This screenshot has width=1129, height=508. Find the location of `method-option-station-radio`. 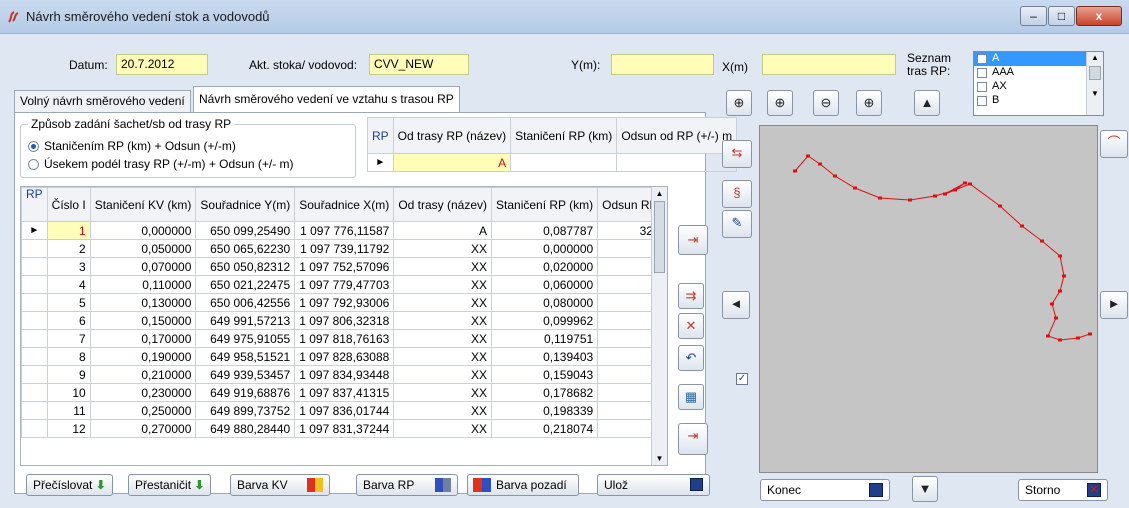

method-option-station-radio is located at coordinates (33, 146).